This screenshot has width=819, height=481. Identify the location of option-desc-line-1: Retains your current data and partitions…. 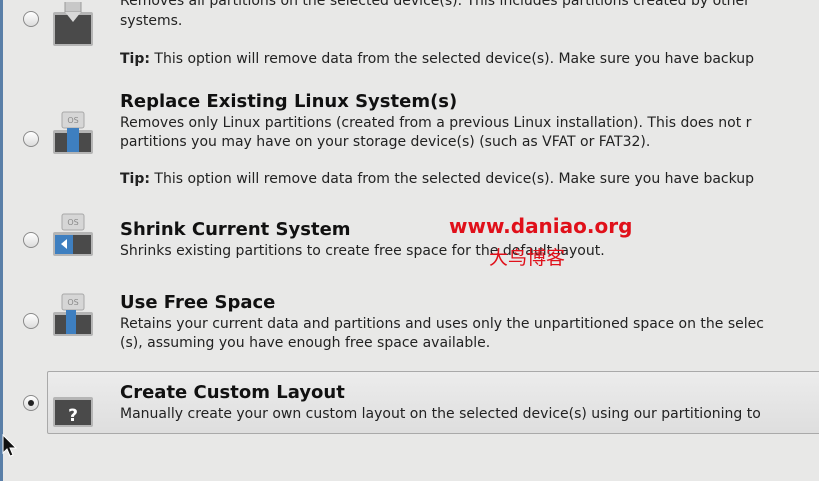
(442, 324).